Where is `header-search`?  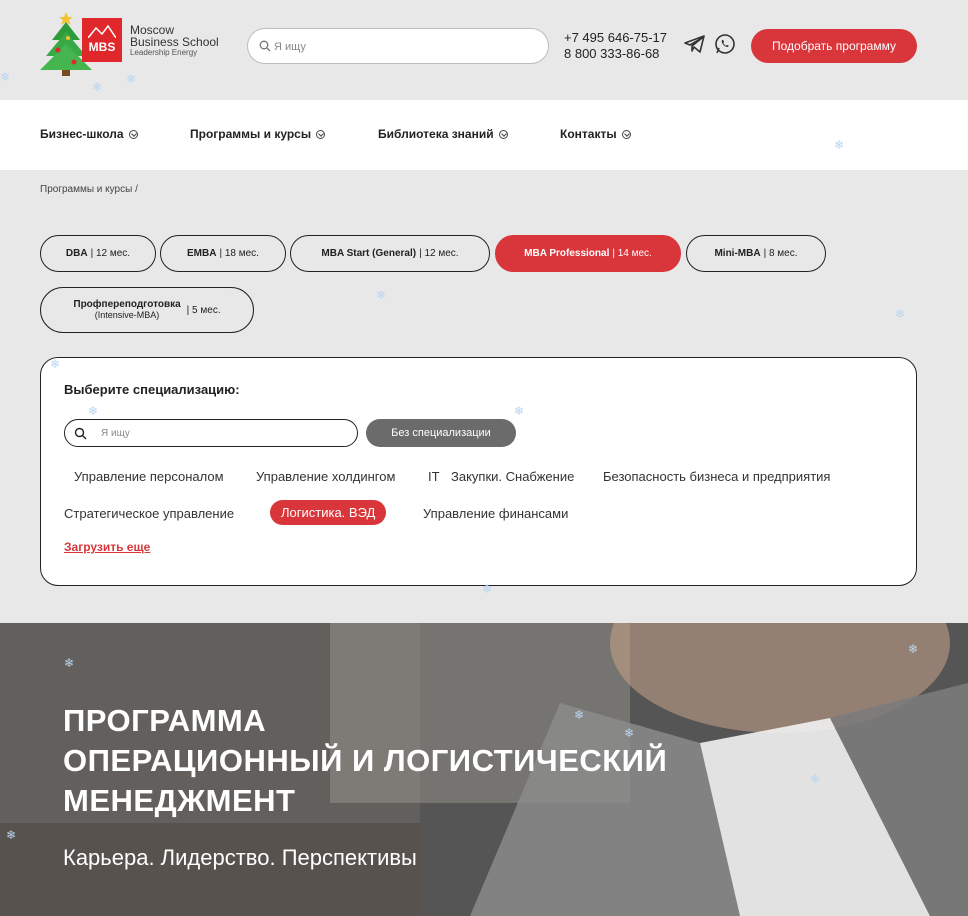 header-search is located at coordinates (398, 46).